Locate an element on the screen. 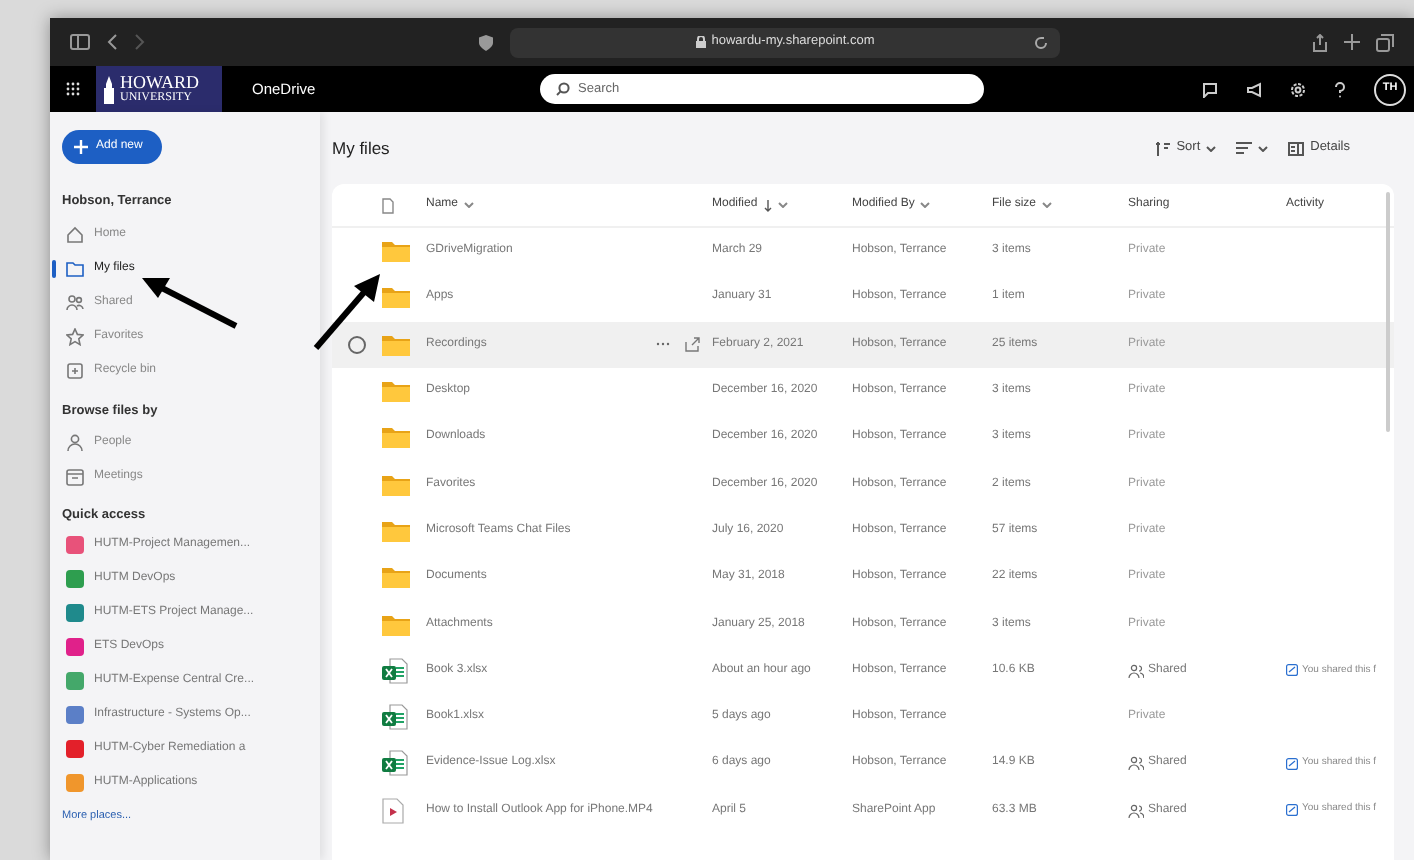  app-launcher-icon is located at coordinates (73, 89).